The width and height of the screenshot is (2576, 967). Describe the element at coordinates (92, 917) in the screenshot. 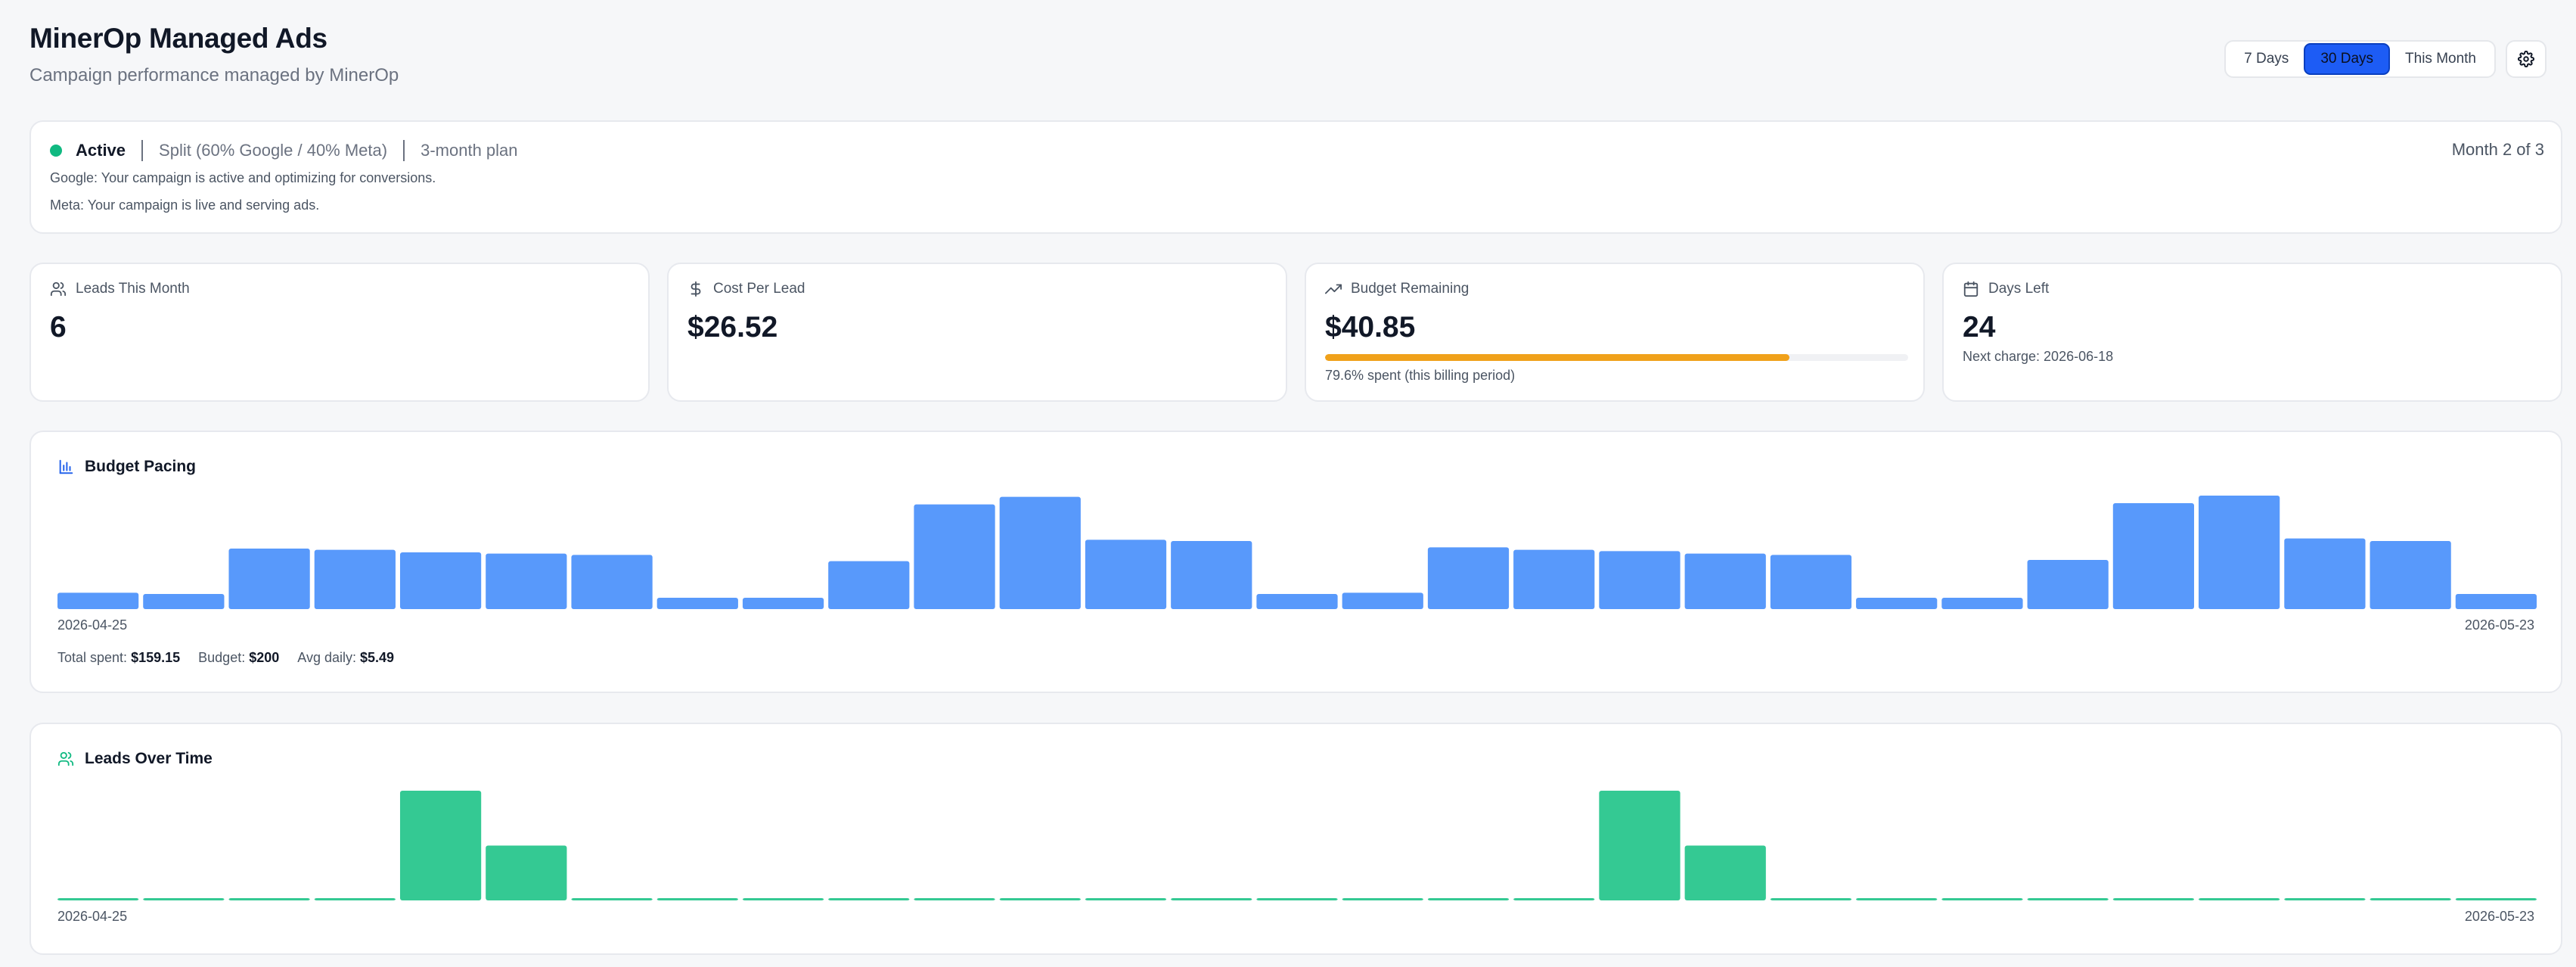

I see `leads-x-start-label: 2026-04-25` at that location.